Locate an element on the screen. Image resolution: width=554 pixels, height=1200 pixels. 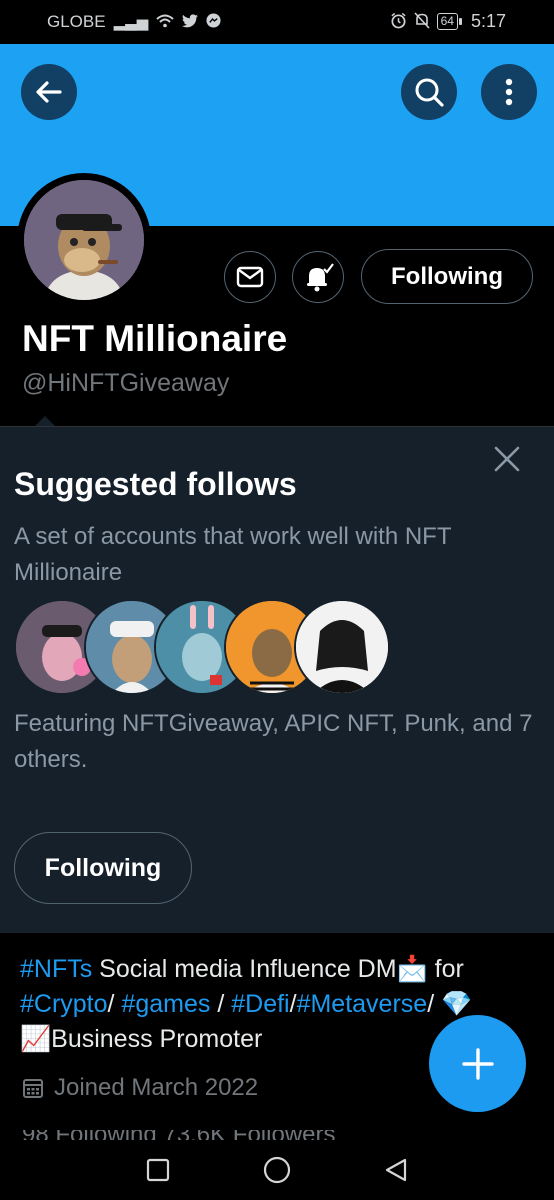
status-bar: GLOBE ▂▃▅ 64 5:17 is located at coordinates (277, 22).